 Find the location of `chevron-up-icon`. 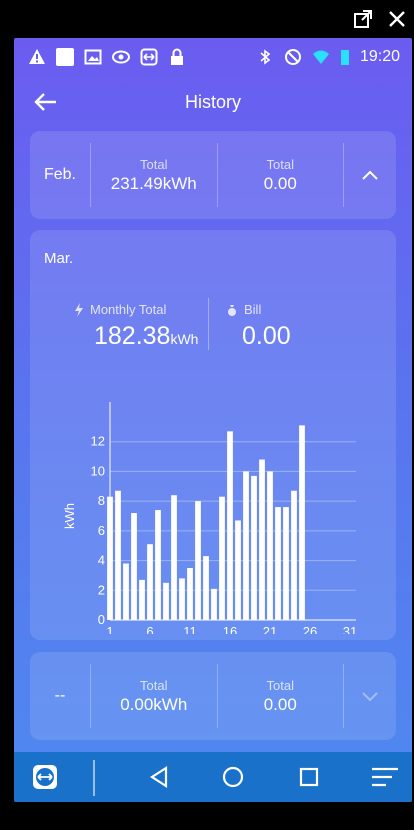

chevron-up-icon is located at coordinates (370, 175).